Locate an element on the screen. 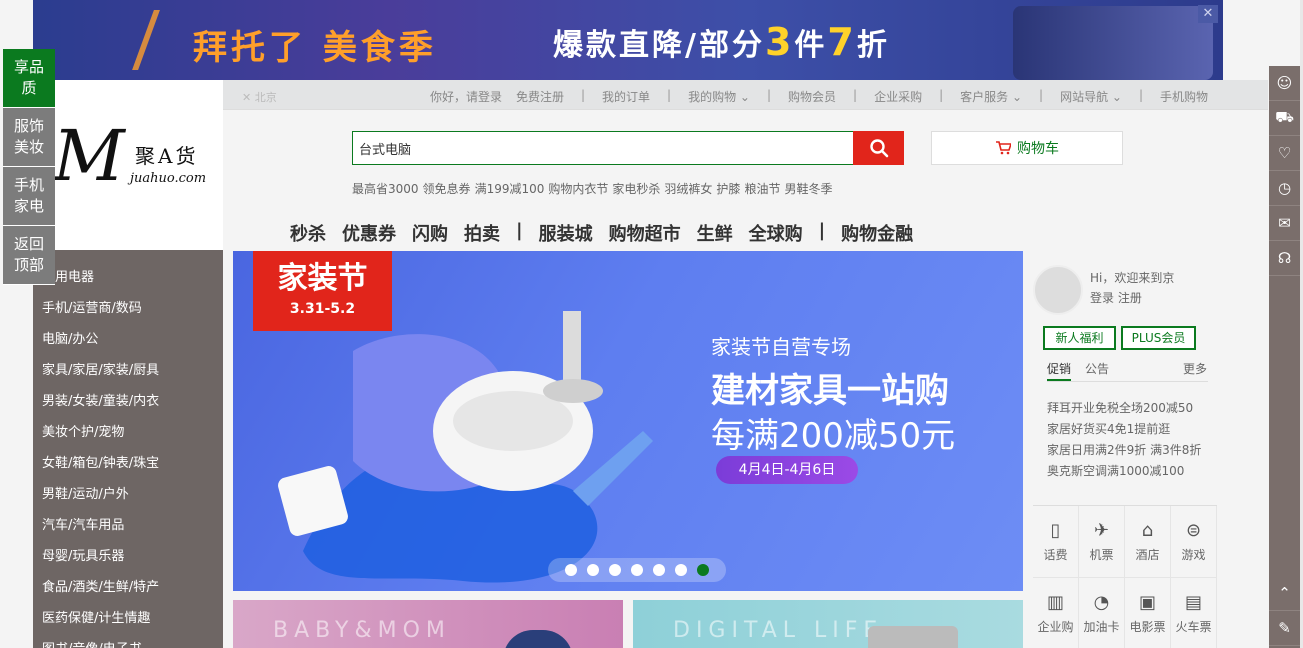 The image size is (1303, 648). logo-chinese: 聚A货 is located at coordinates (167, 156).